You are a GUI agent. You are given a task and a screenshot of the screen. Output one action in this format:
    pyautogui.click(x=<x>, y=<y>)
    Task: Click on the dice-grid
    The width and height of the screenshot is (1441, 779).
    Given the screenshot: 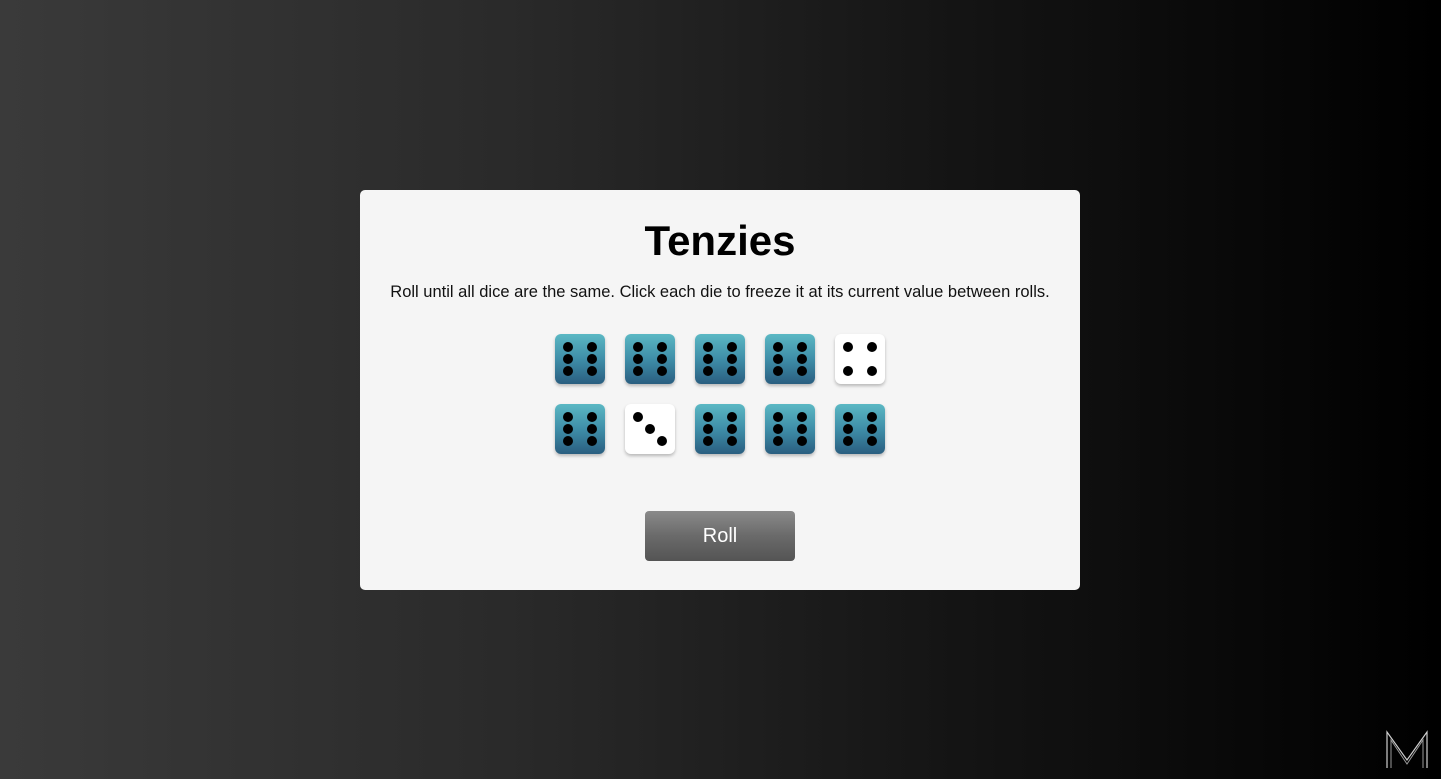 What is the action you would take?
    pyautogui.click(x=720, y=394)
    